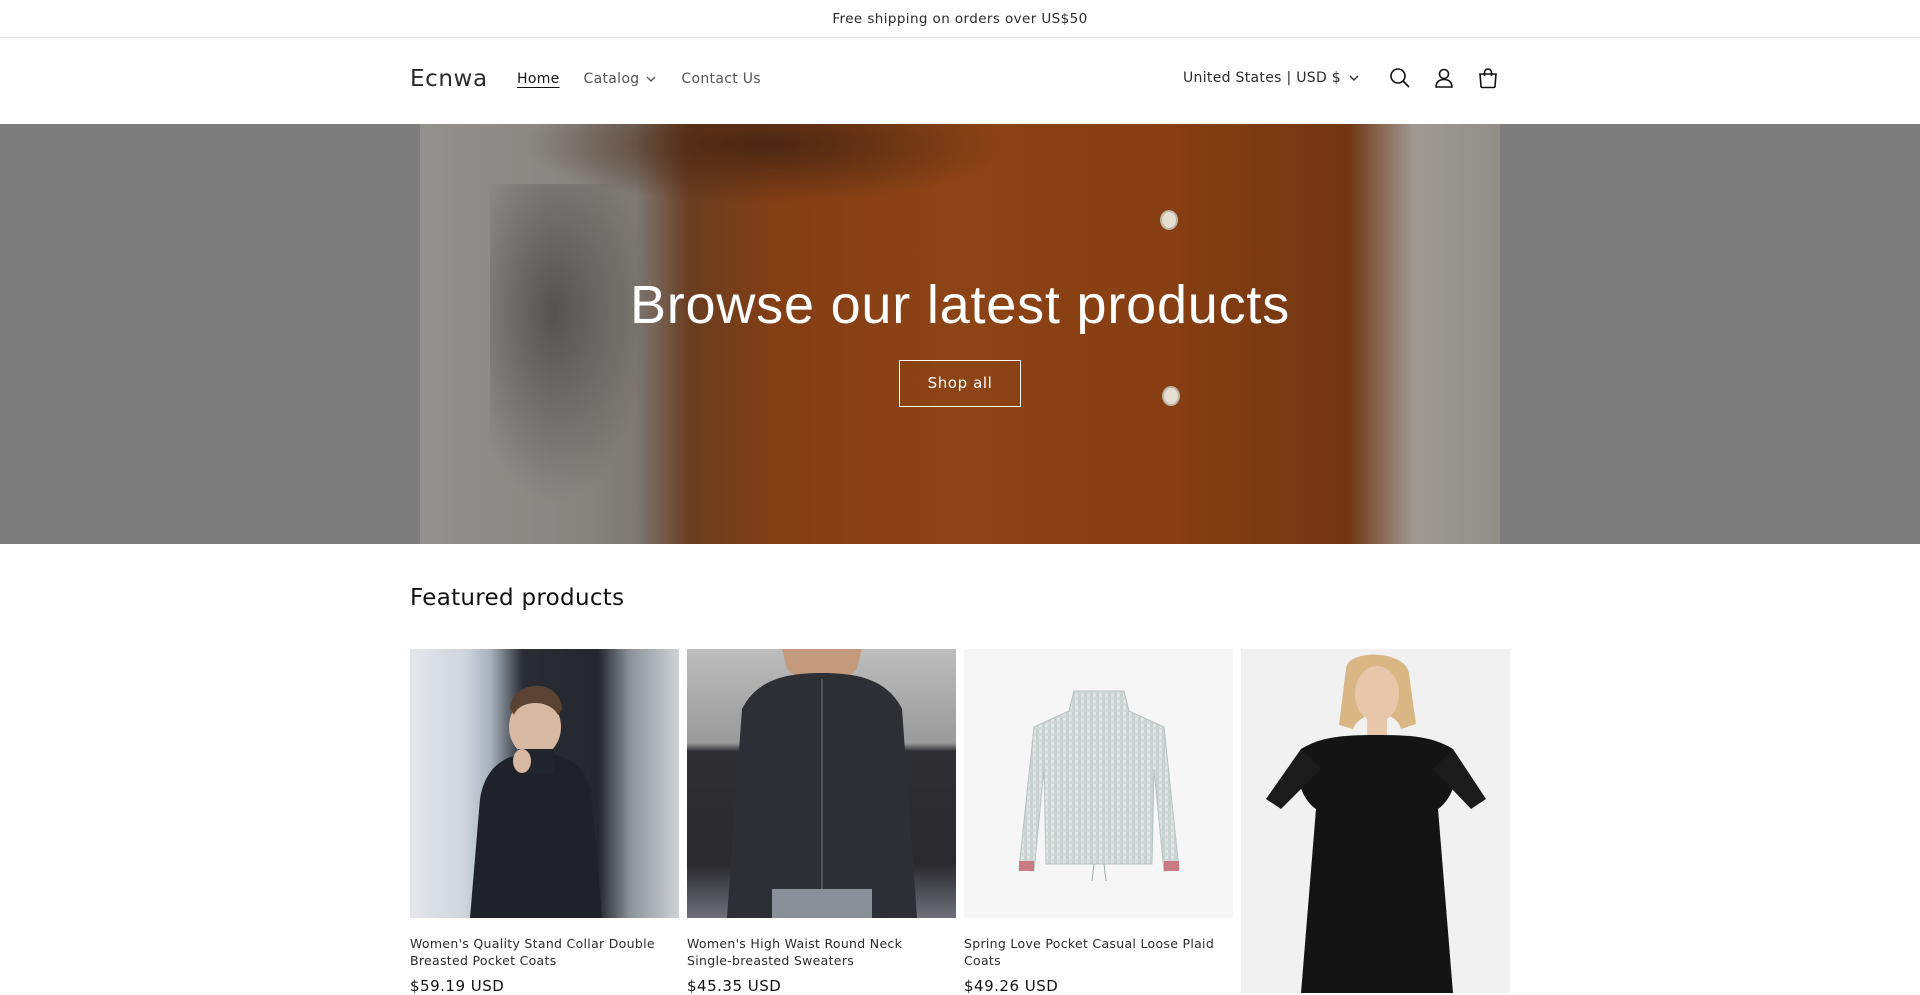 Image resolution: width=1920 pixels, height=995 pixels. I want to click on search-button, so click(1400, 78).